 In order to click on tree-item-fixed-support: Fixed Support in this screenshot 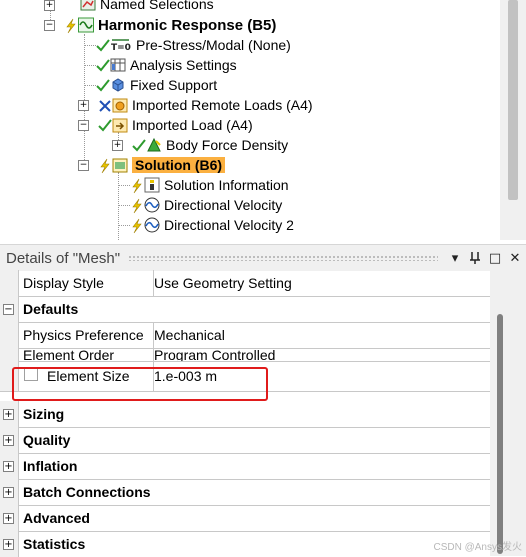, I will do `click(151, 85)`.